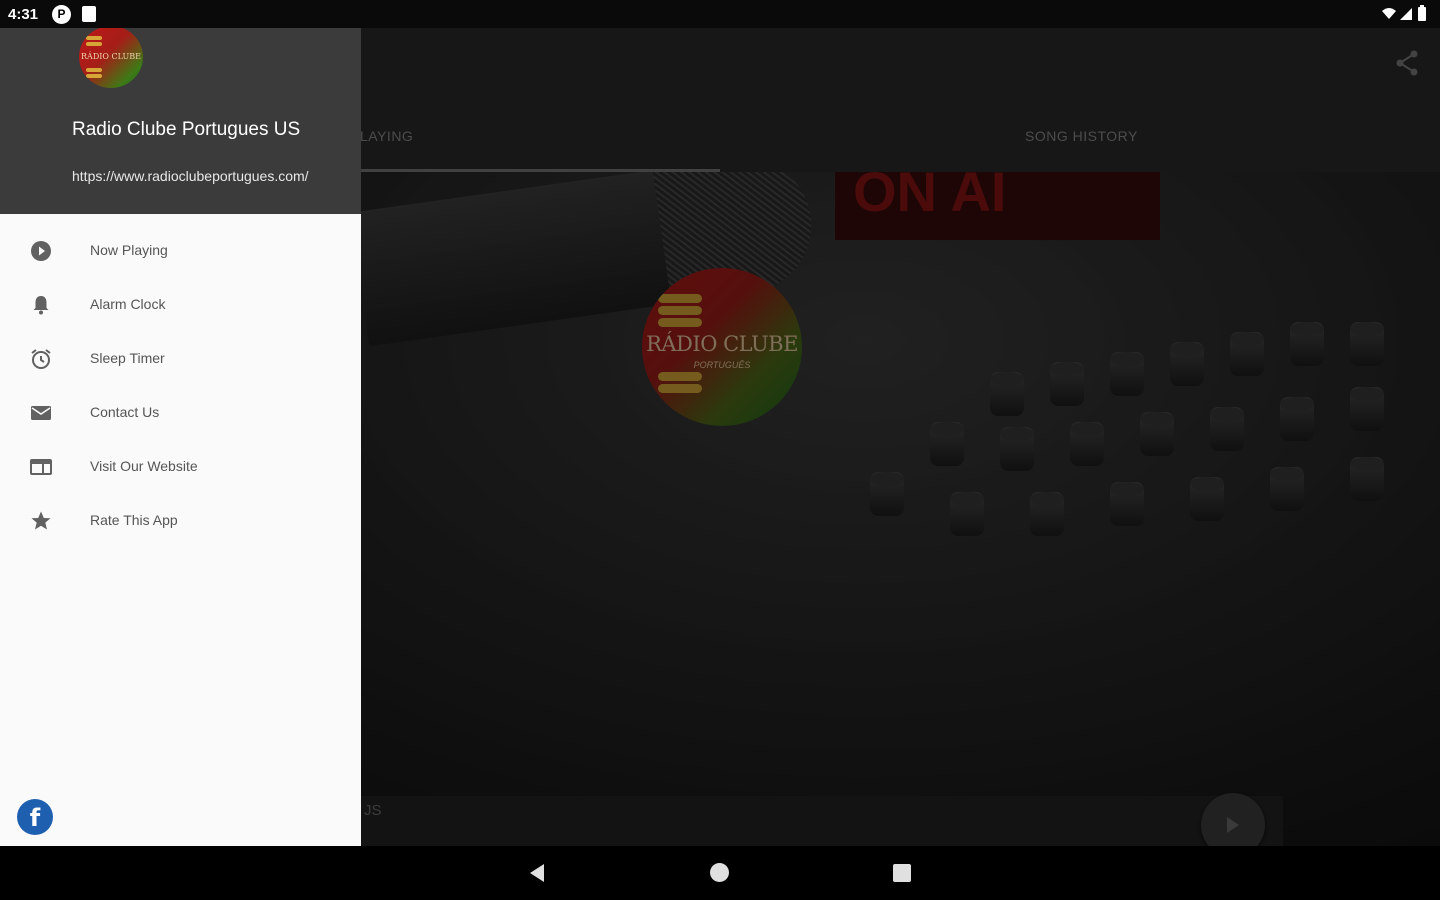  I want to click on cell-signal-icon, so click(1406, 14).